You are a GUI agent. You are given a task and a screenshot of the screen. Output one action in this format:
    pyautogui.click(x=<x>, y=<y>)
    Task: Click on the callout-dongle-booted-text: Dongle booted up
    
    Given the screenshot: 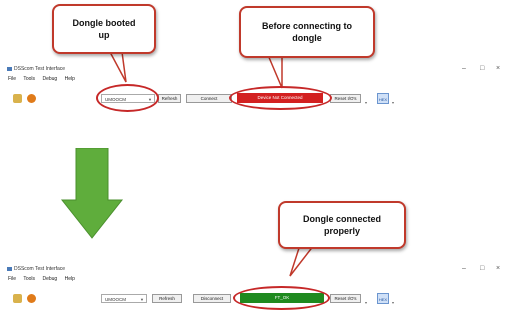 What is the action you would take?
    pyautogui.click(x=104, y=29)
    